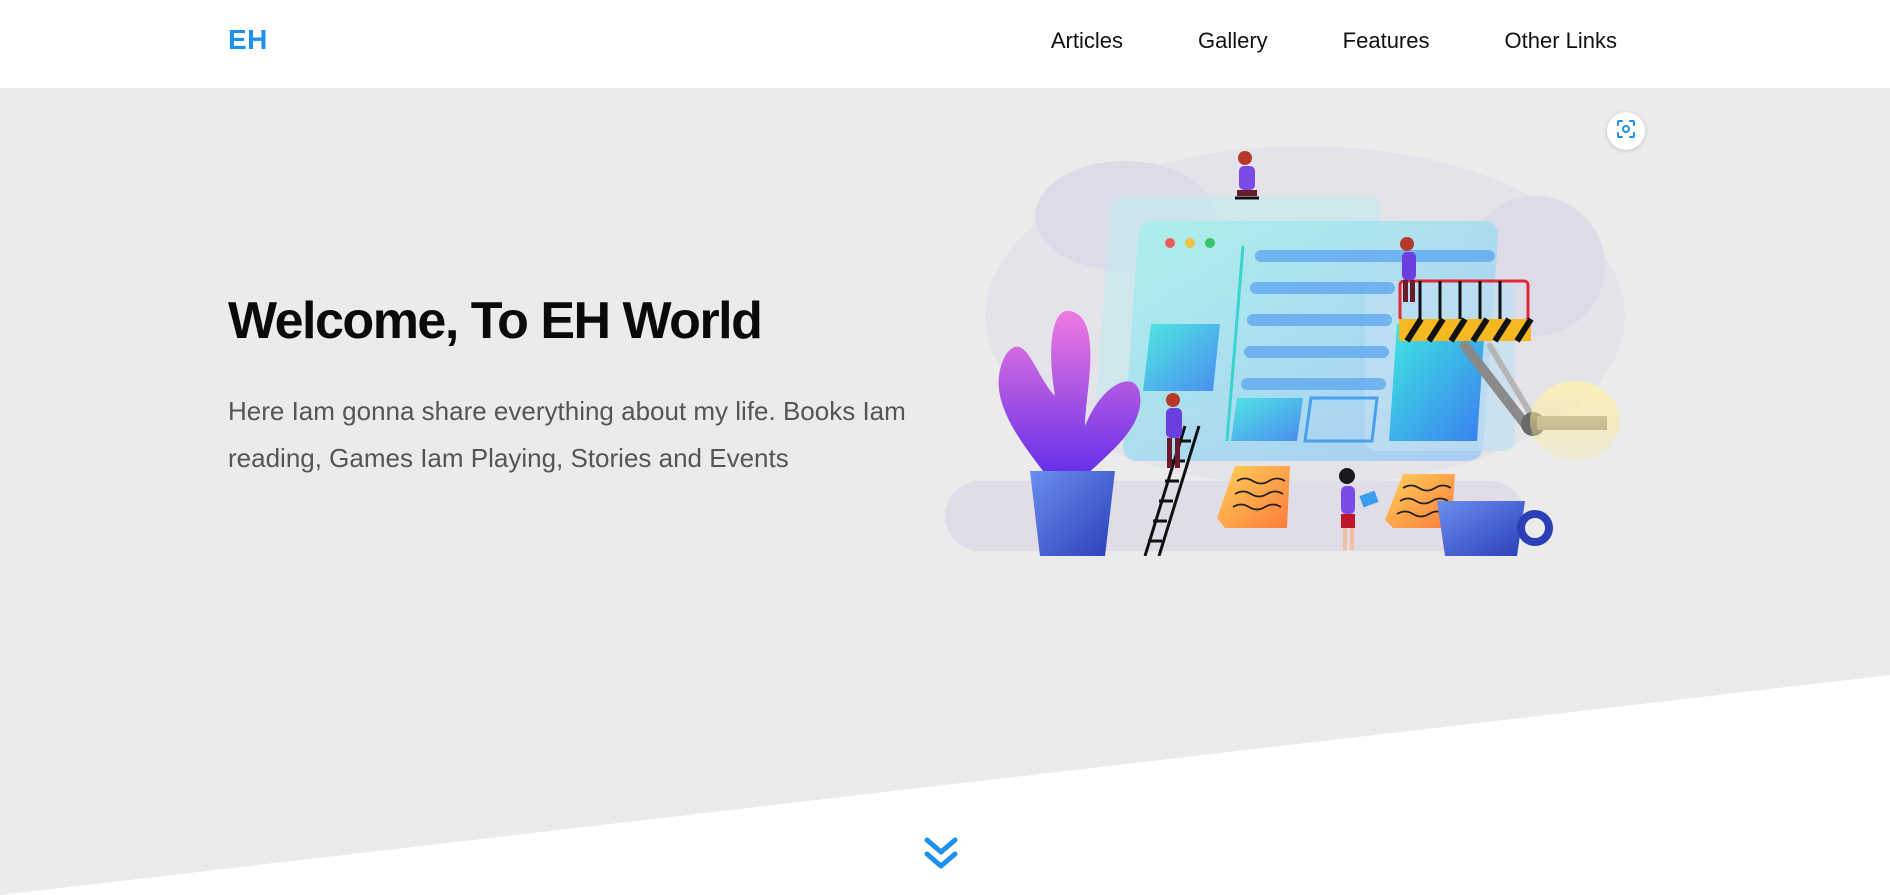  I want to click on site-header: EH Articles Gallery Features Other Links, so click(945, 44).